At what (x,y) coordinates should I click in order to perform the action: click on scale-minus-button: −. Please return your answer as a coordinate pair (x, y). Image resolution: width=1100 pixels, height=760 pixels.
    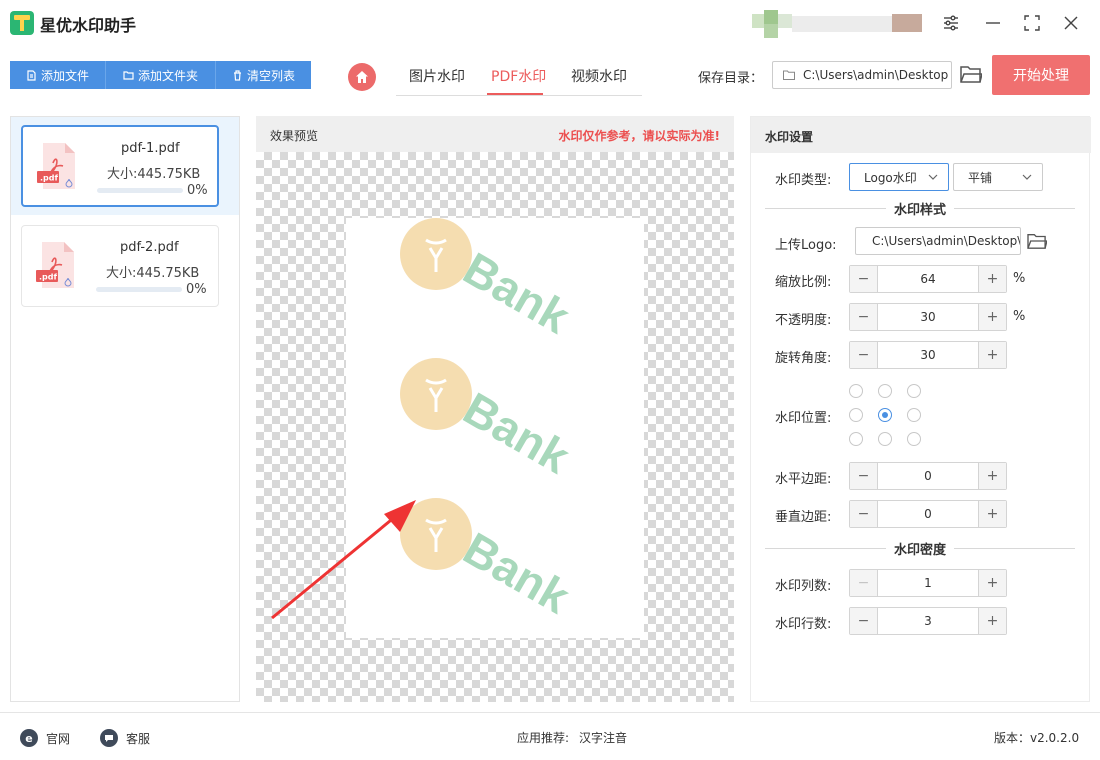
    Looking at the image, I should click on (864, 279).